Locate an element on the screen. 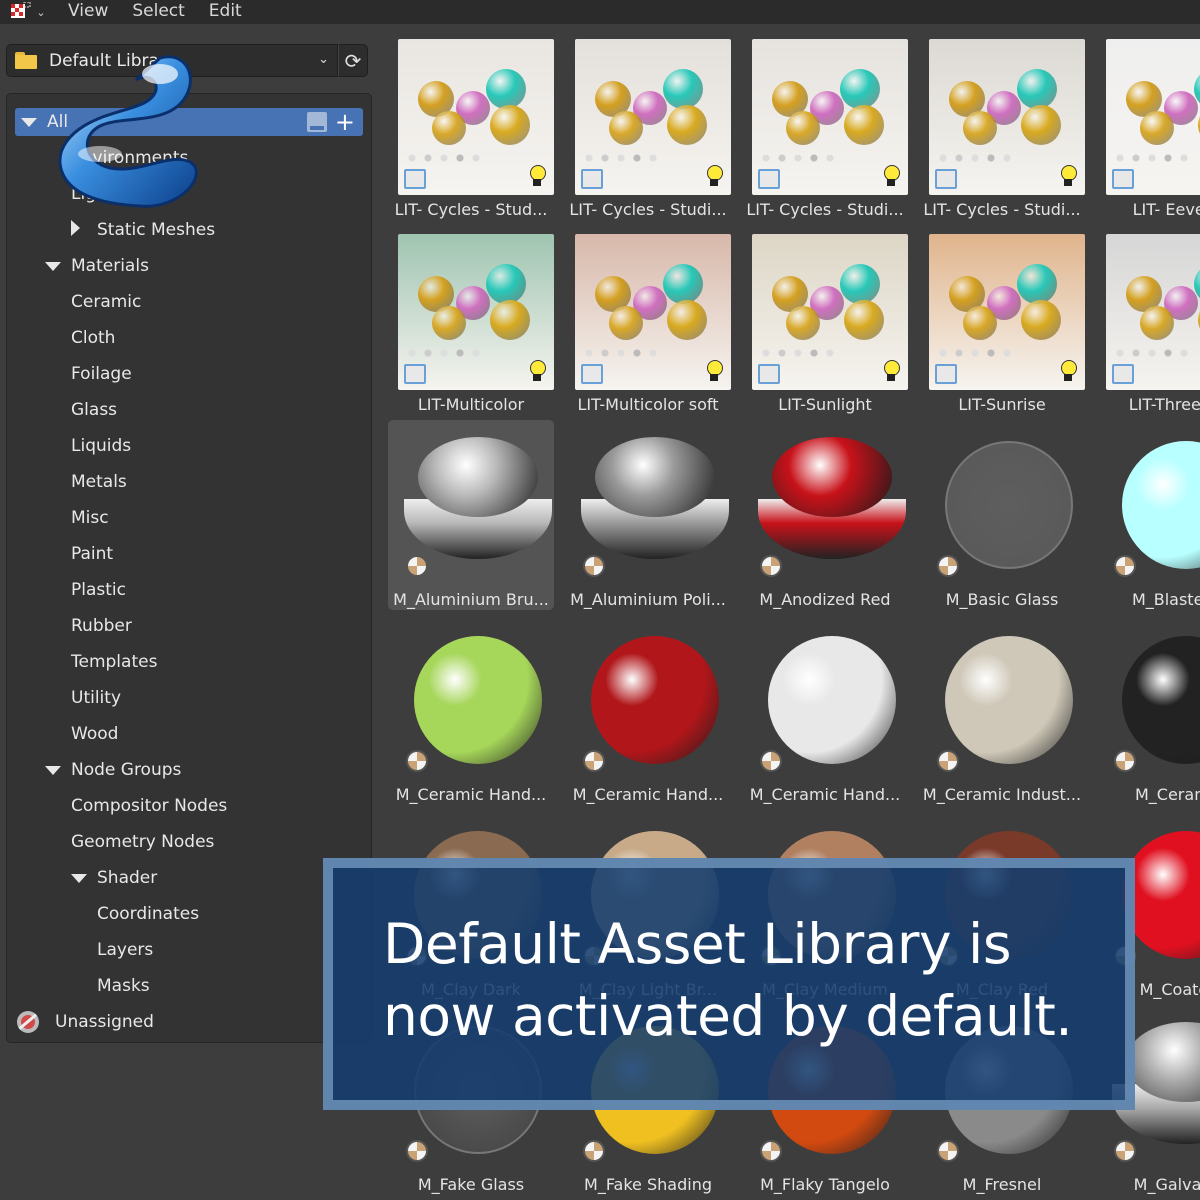 This screenshot has height=1200, width=1200. catalog-item-metals: Metals is located at coordinates (189, 482).